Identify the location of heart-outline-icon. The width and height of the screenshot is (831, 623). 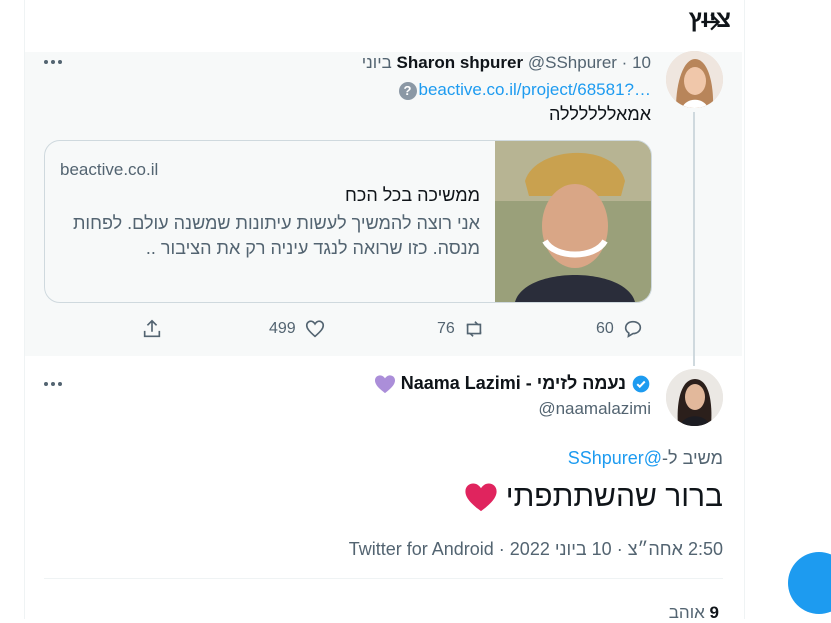
(314, 329).